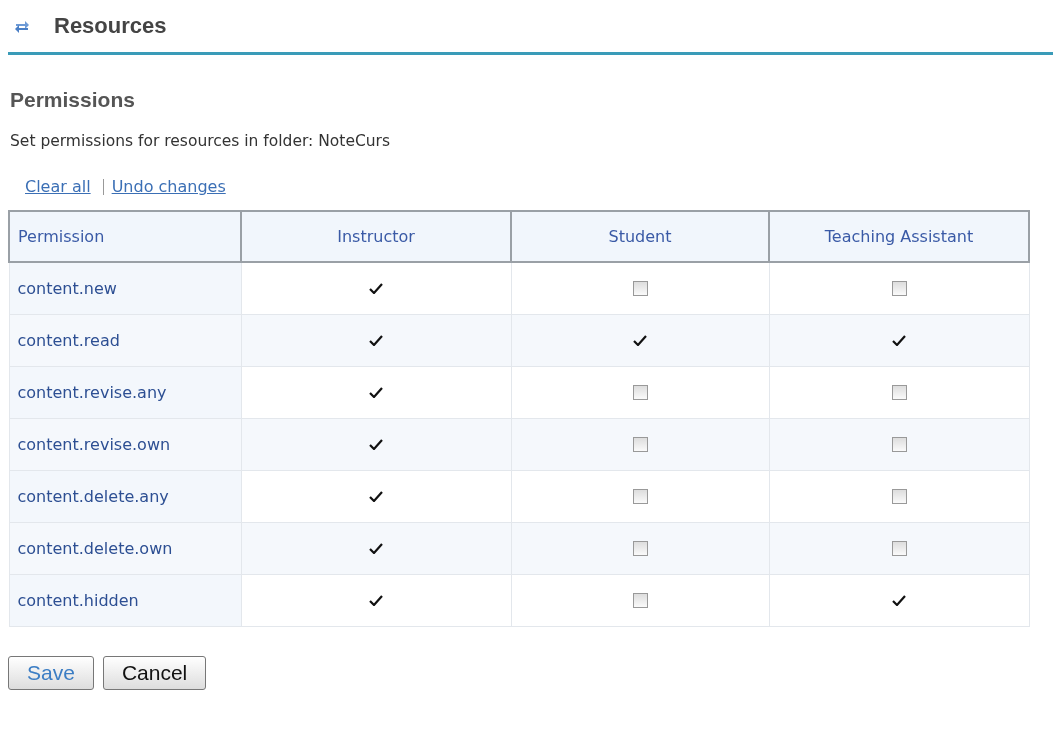 This screenshot has width=1053, height=744. Describe the element at coordinates (125, 236) in the screenshot. I see `column-header: Permission` at that location.